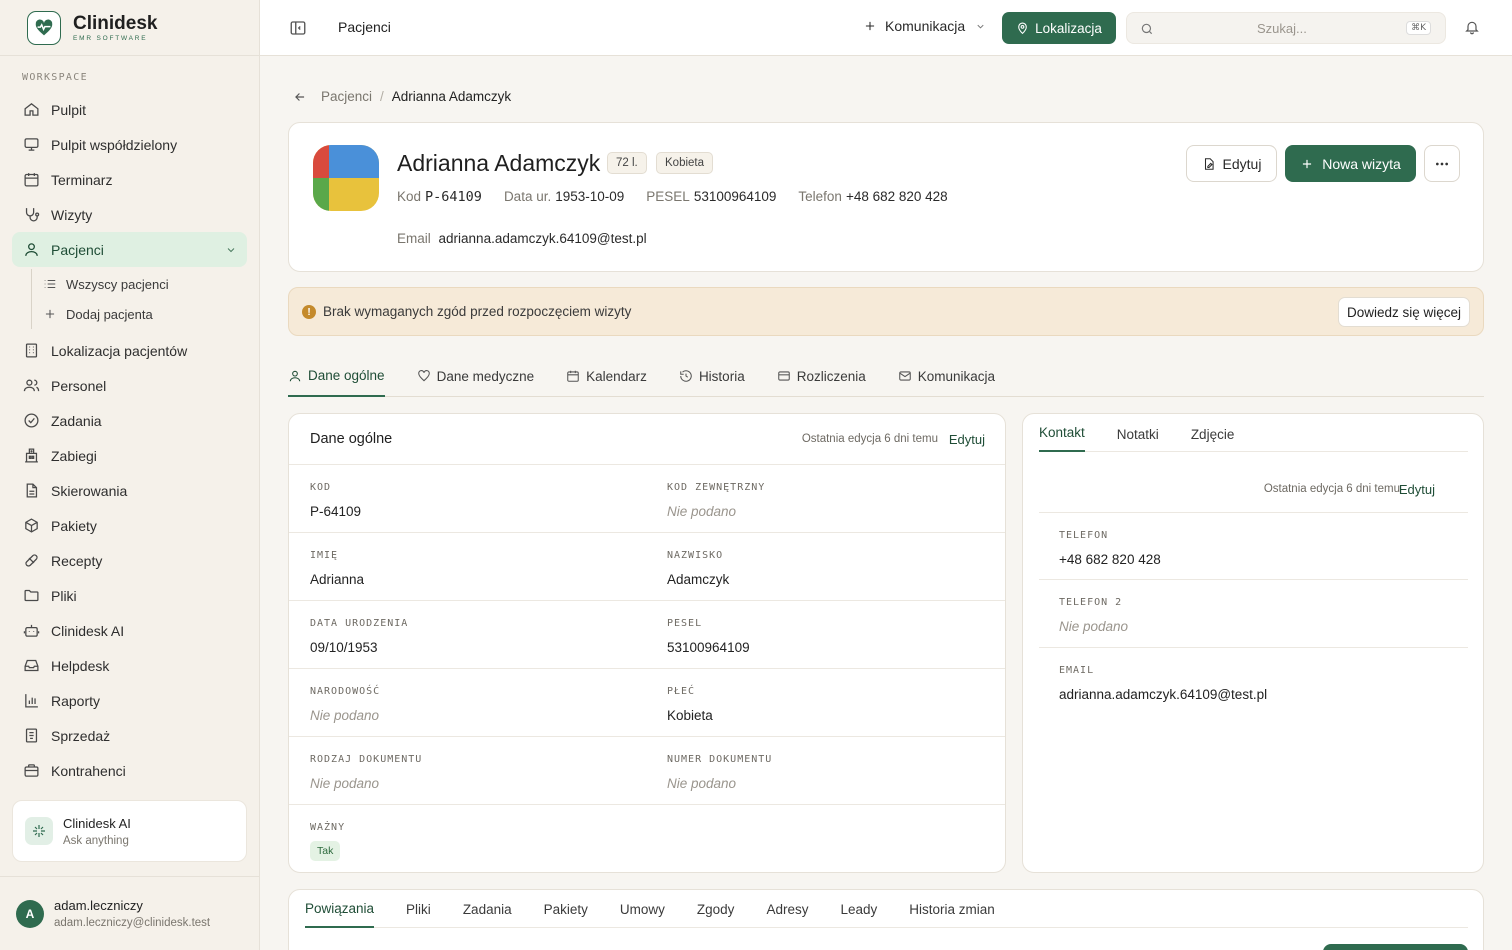 This screenshot has width=1512, height=950. Describe the element at coordinates (566, 909) in the screenshot. I see `tab-pakiety: Pakiety` at that location.